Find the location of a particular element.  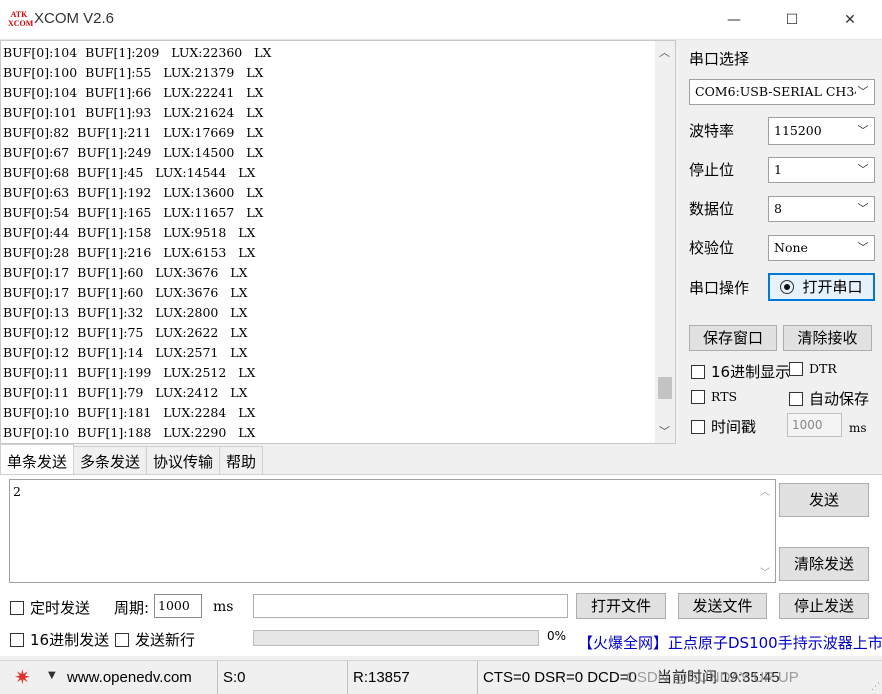

title-bar: ATK XCOM XCOM V2.6 — ☐ ✕ is located at coordinates (441, 20).